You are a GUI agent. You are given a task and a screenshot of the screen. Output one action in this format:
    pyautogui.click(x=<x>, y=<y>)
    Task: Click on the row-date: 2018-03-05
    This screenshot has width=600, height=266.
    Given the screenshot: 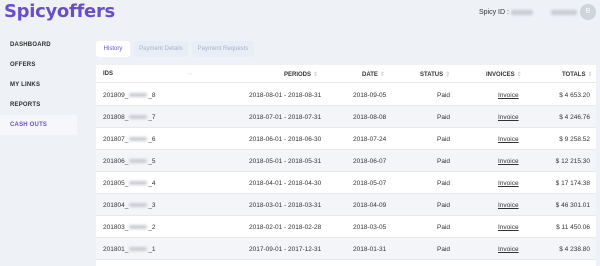 What is the action you would take?
    pyautogui.click(x=370, y=227)
    